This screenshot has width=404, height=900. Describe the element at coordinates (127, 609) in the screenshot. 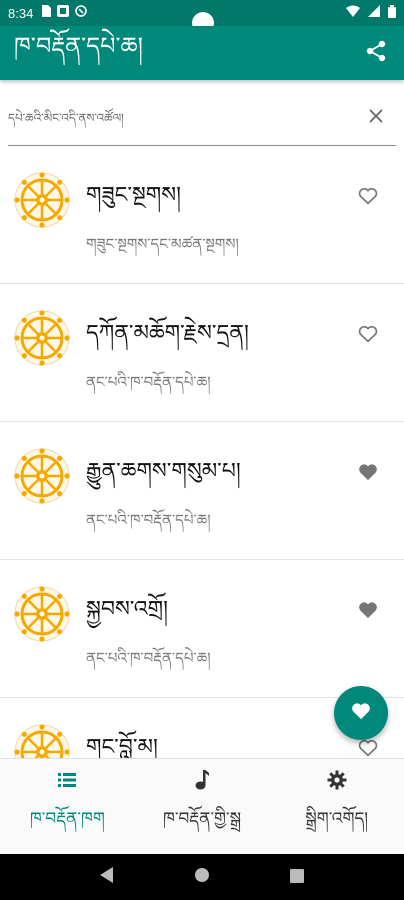

I see `item-title: སྐྱབས་འགྲོ།` at that location.